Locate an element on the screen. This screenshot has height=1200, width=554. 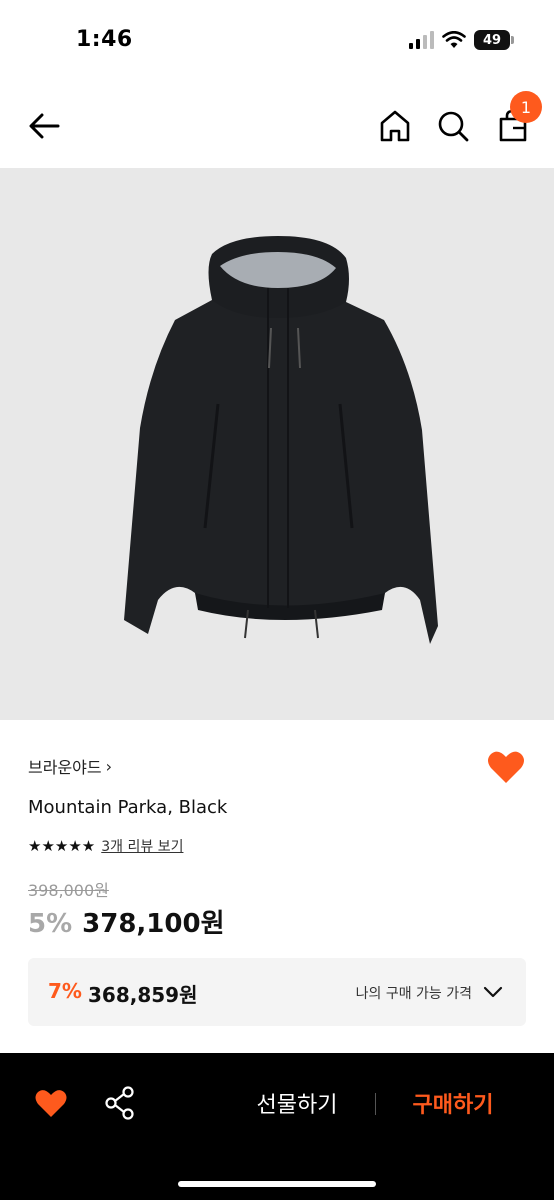
product-name: Mountain Parka, Black is located at coordinates (128, 807).